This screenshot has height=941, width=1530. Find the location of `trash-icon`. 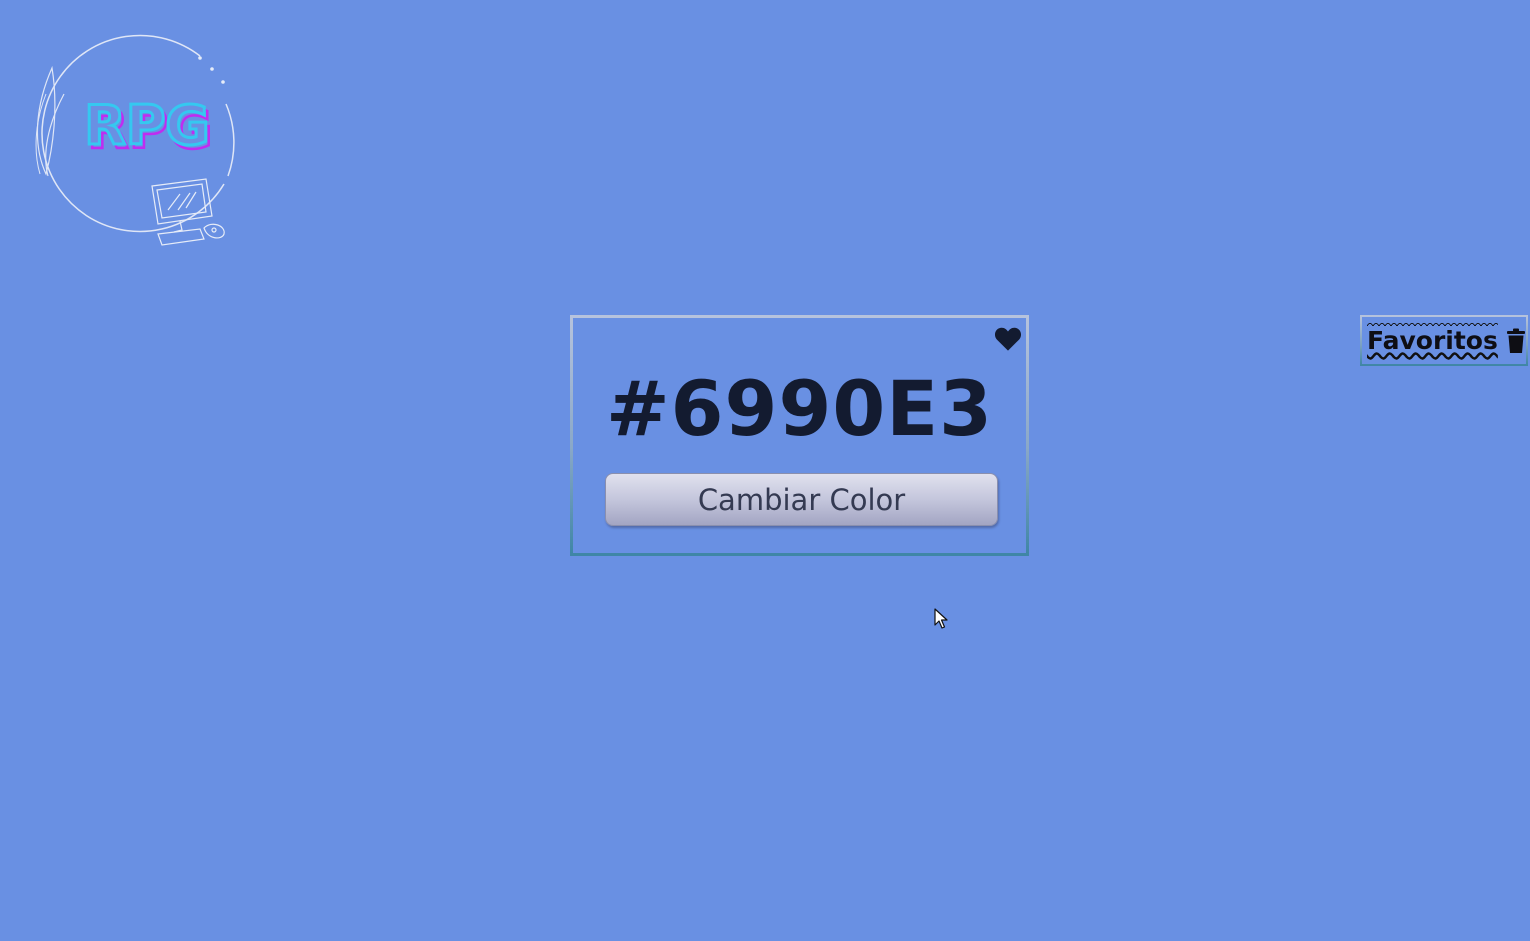

trash-icon is located at coordinates (1516, 341).